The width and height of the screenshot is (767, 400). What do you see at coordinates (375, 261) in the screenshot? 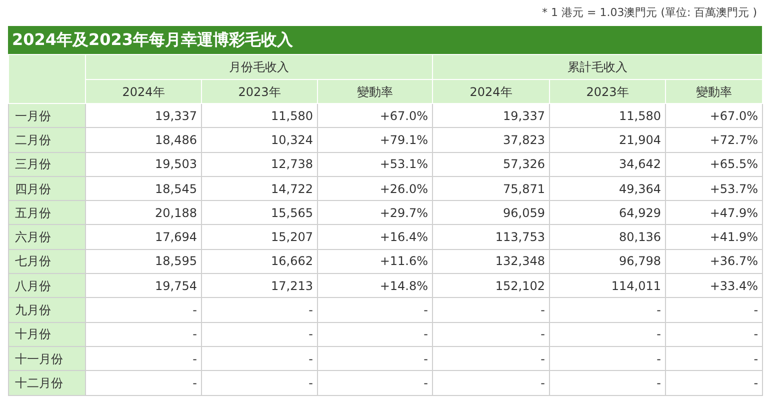
I see `table-cell: +11.6%` at bounding box center [375, 261].